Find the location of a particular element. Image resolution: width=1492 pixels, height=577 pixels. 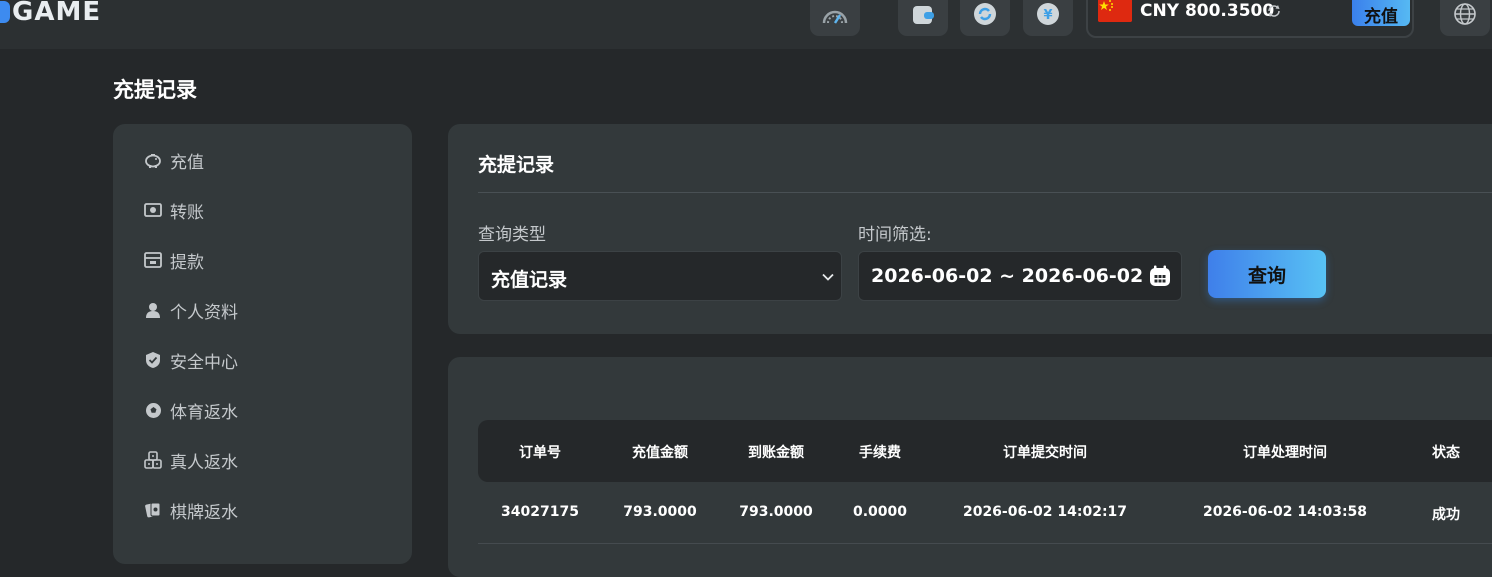

wallet-icon is located at coordinates (923, 15).